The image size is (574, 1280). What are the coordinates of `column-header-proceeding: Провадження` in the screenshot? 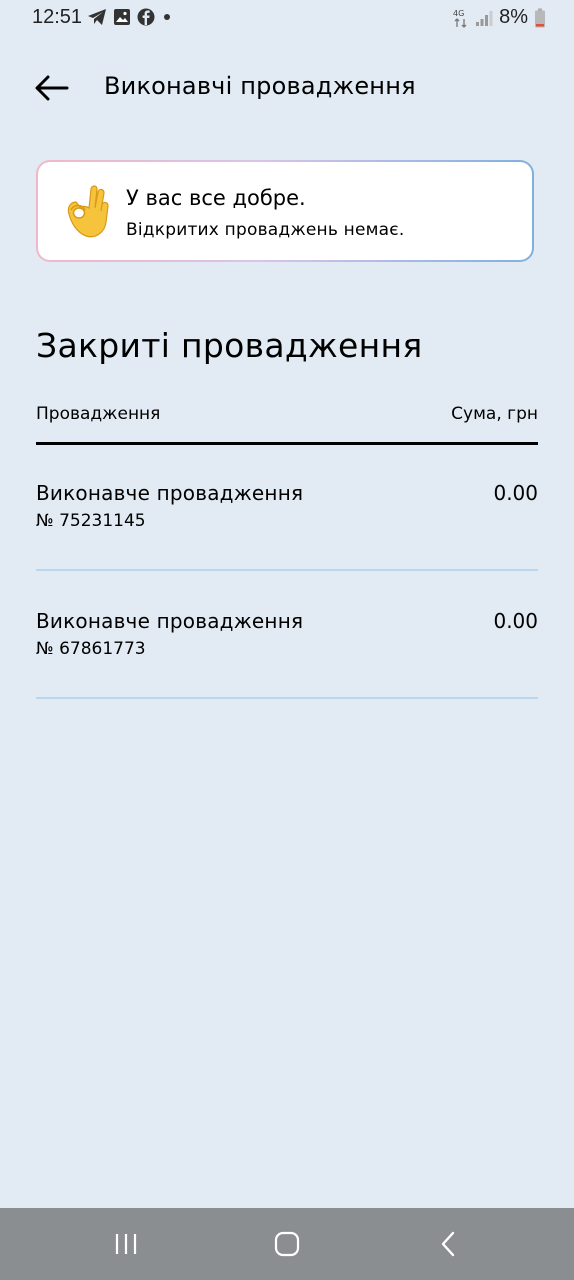 It's located at (98, 414).